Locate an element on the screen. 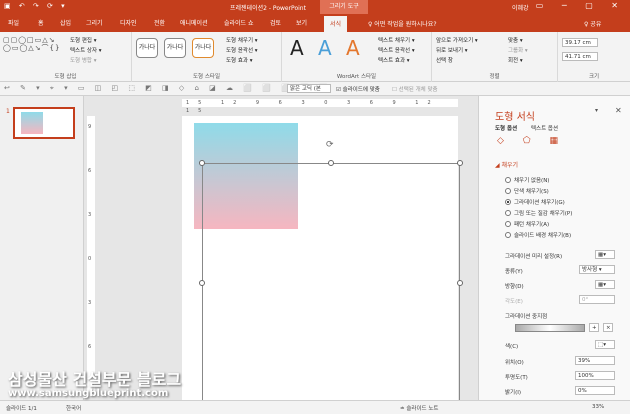 The image size is (630, 414). pane-options-dropdown: ▾ is located at coordinates (596, 110).